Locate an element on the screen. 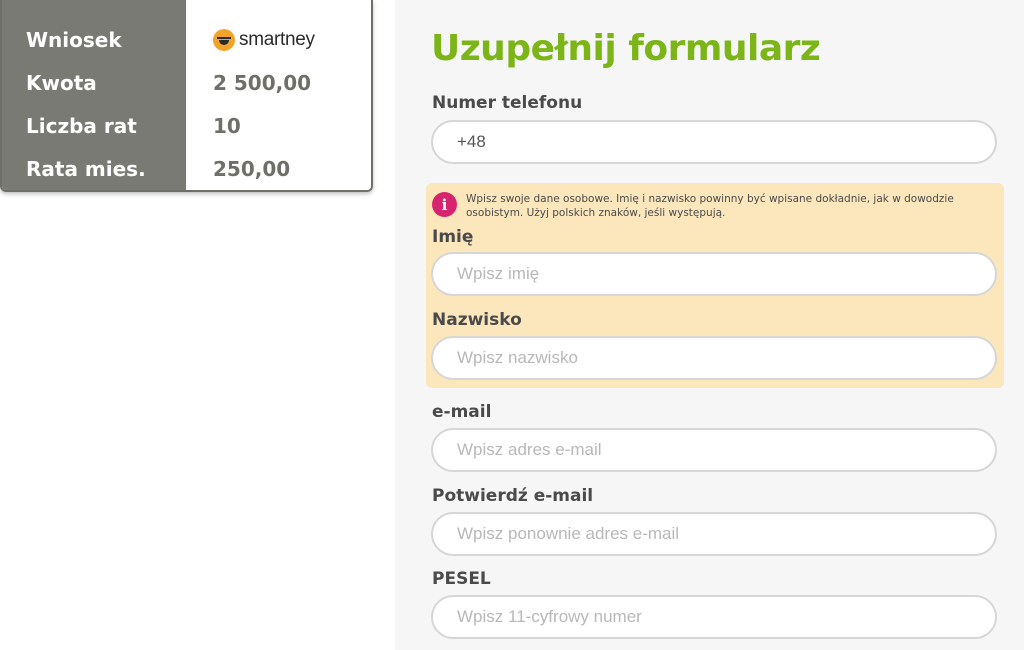 The height and width of the screenshot is (650, 1024). first-name-input is located at coordinates (714, 274).